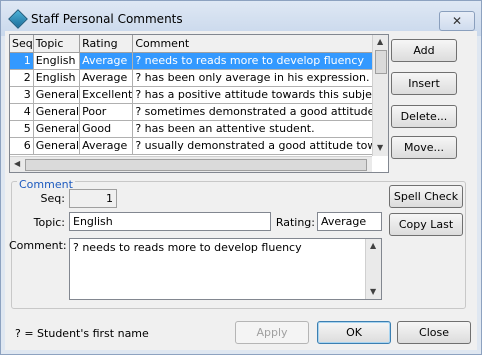  Describe the element at coordinates (22, 129) in the screenshot. I see `cell-seq: 5` at that location.